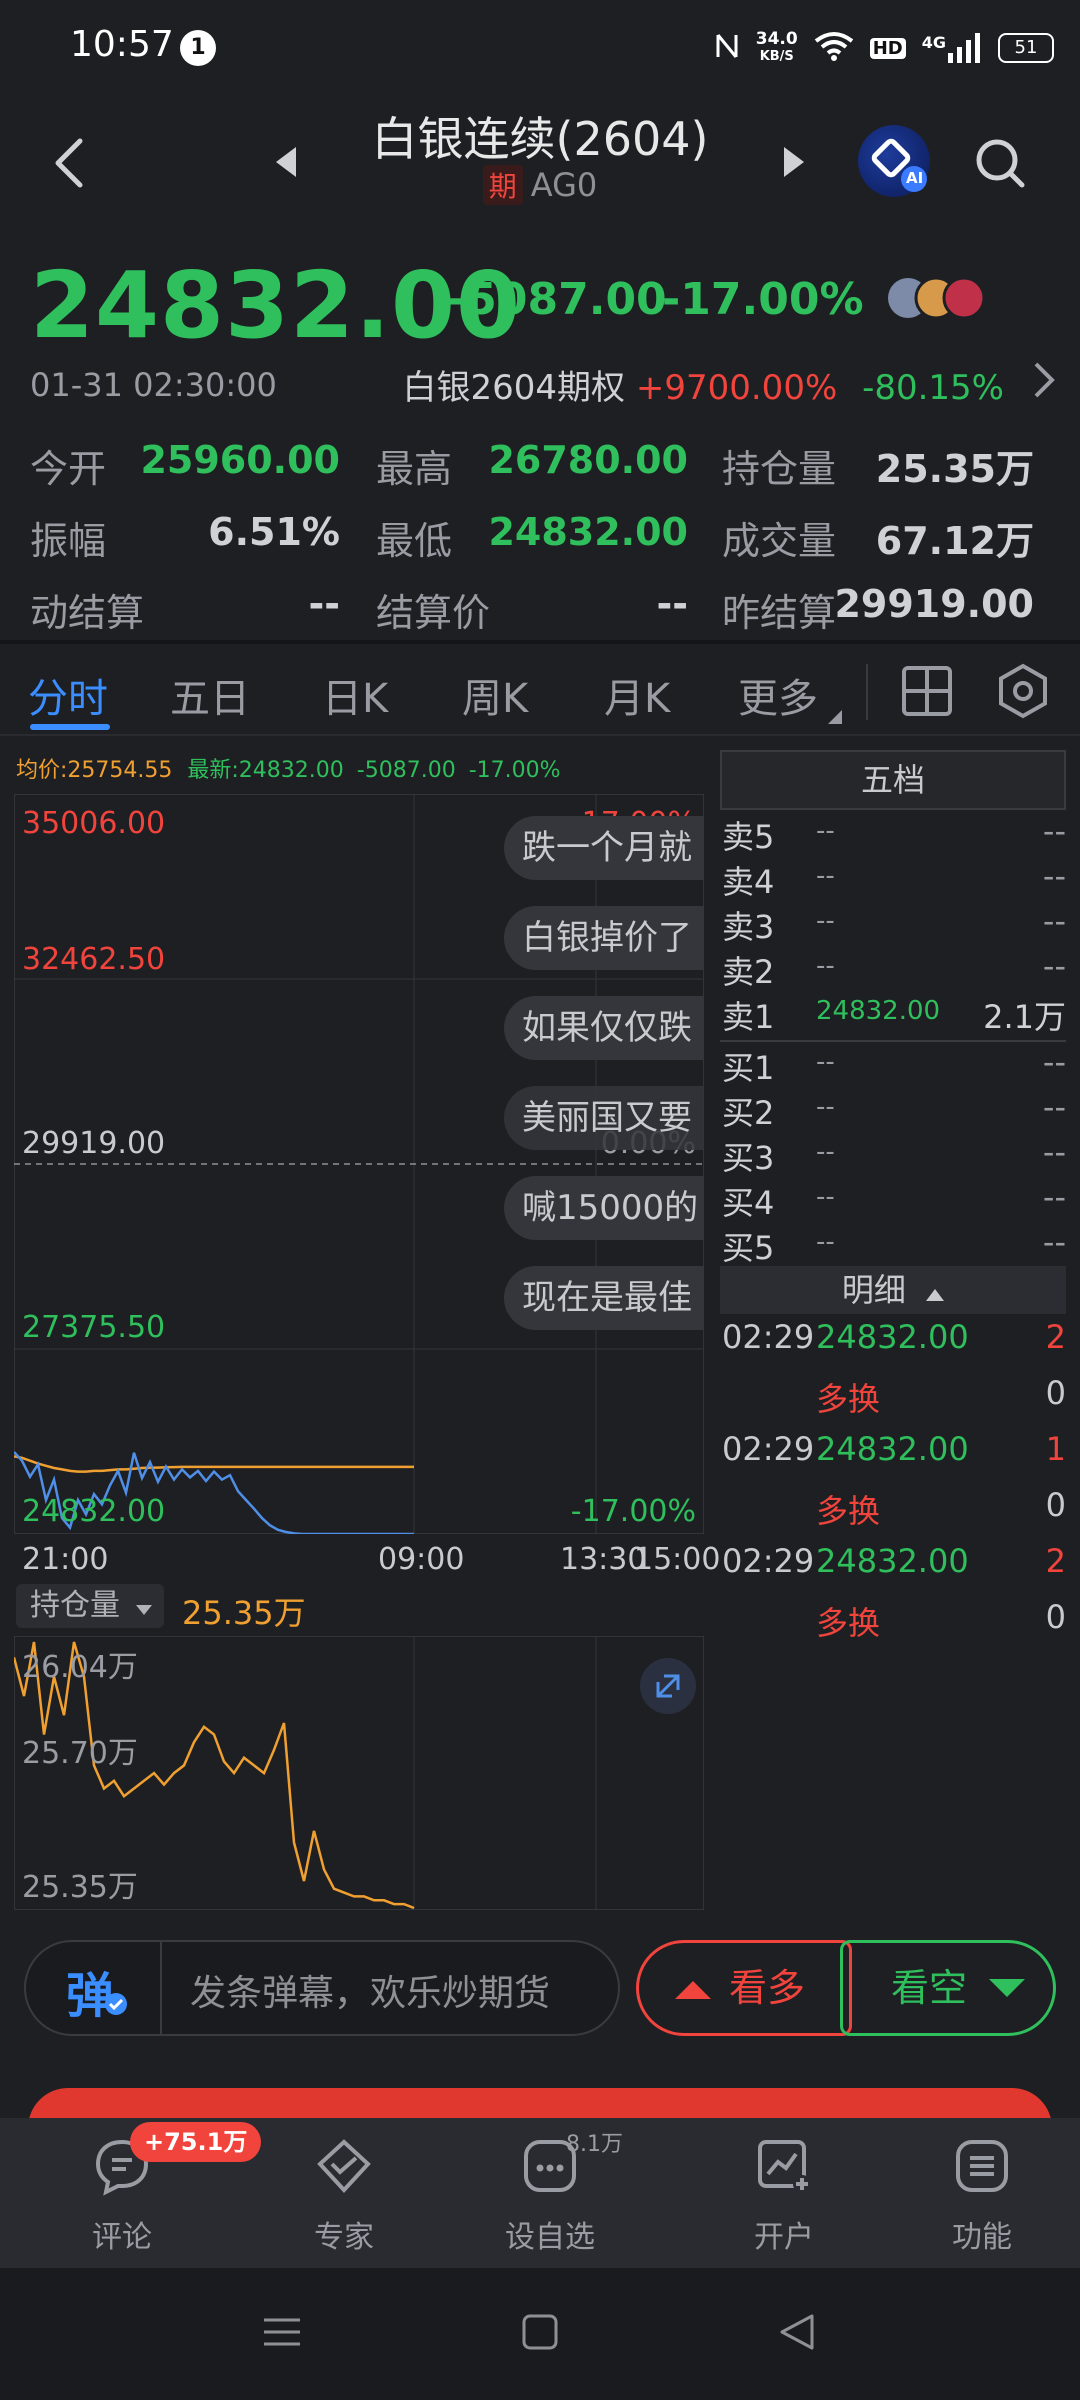 The height and width of the screenshot is (2400, 1080). I want to click on bullish-button: 看多, so click(744, 1988).